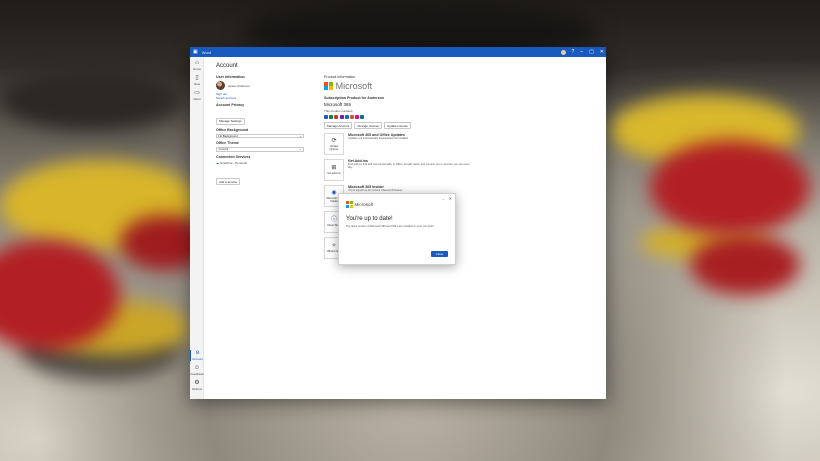 This screenshot has height=461, width=820. I want to click on change-license-button: Change License, so click(368, 125).